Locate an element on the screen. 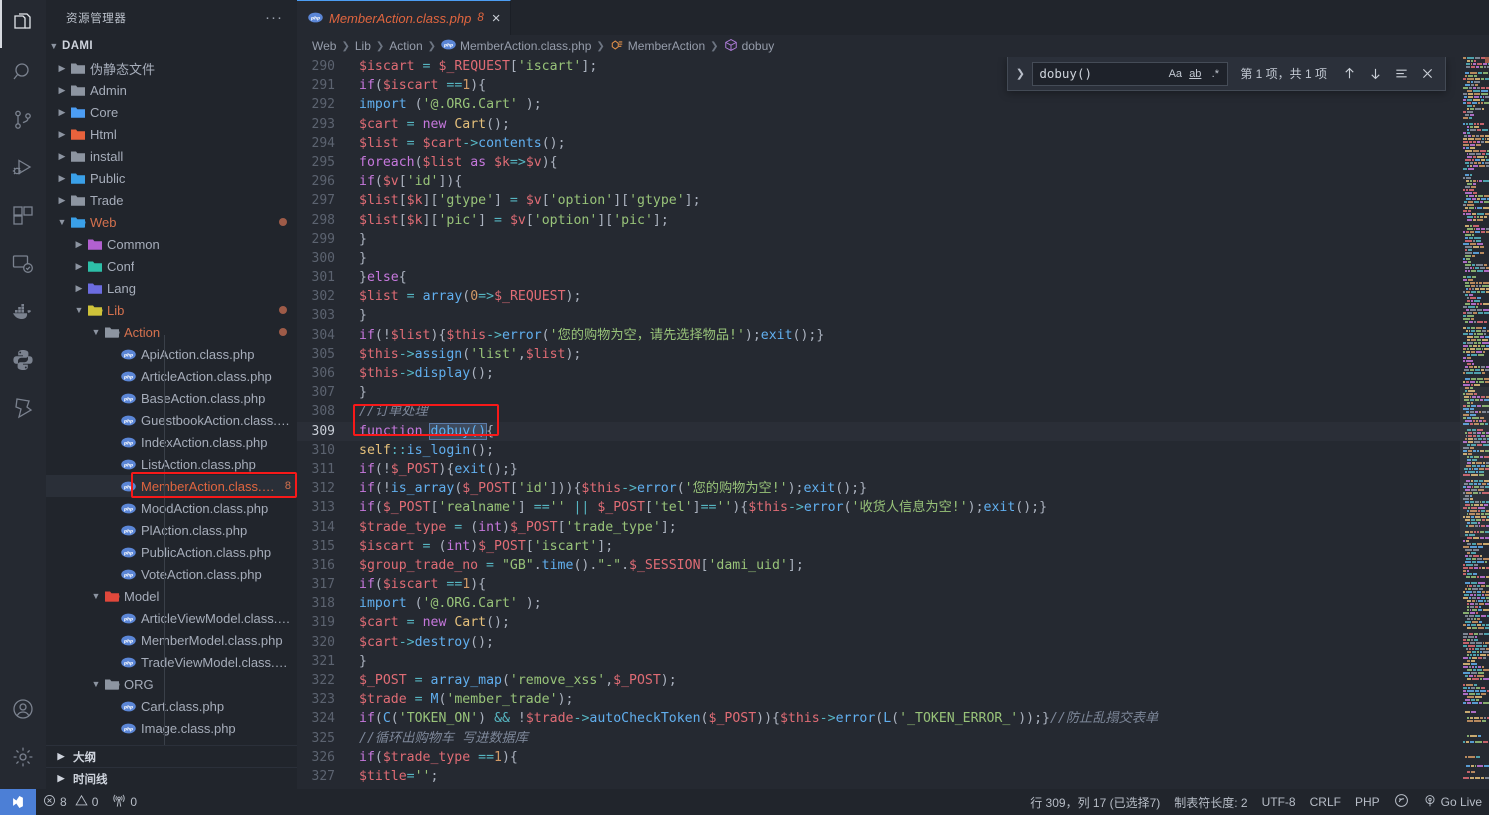 This screenshot has width=1489, height=815. match-case-option: Aa is located at coordinates (1175, 74).